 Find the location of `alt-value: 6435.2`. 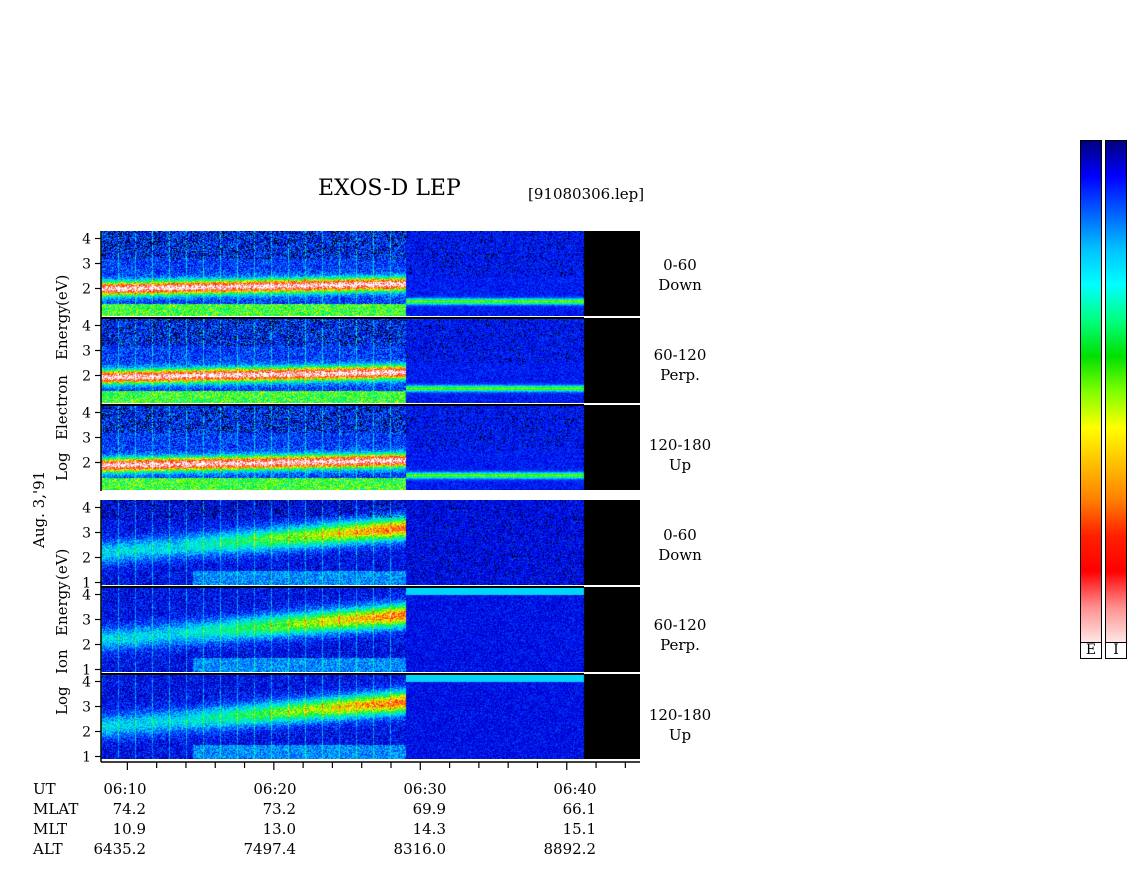

alt-value: 6435.2 is located at coordinates (120, 849).